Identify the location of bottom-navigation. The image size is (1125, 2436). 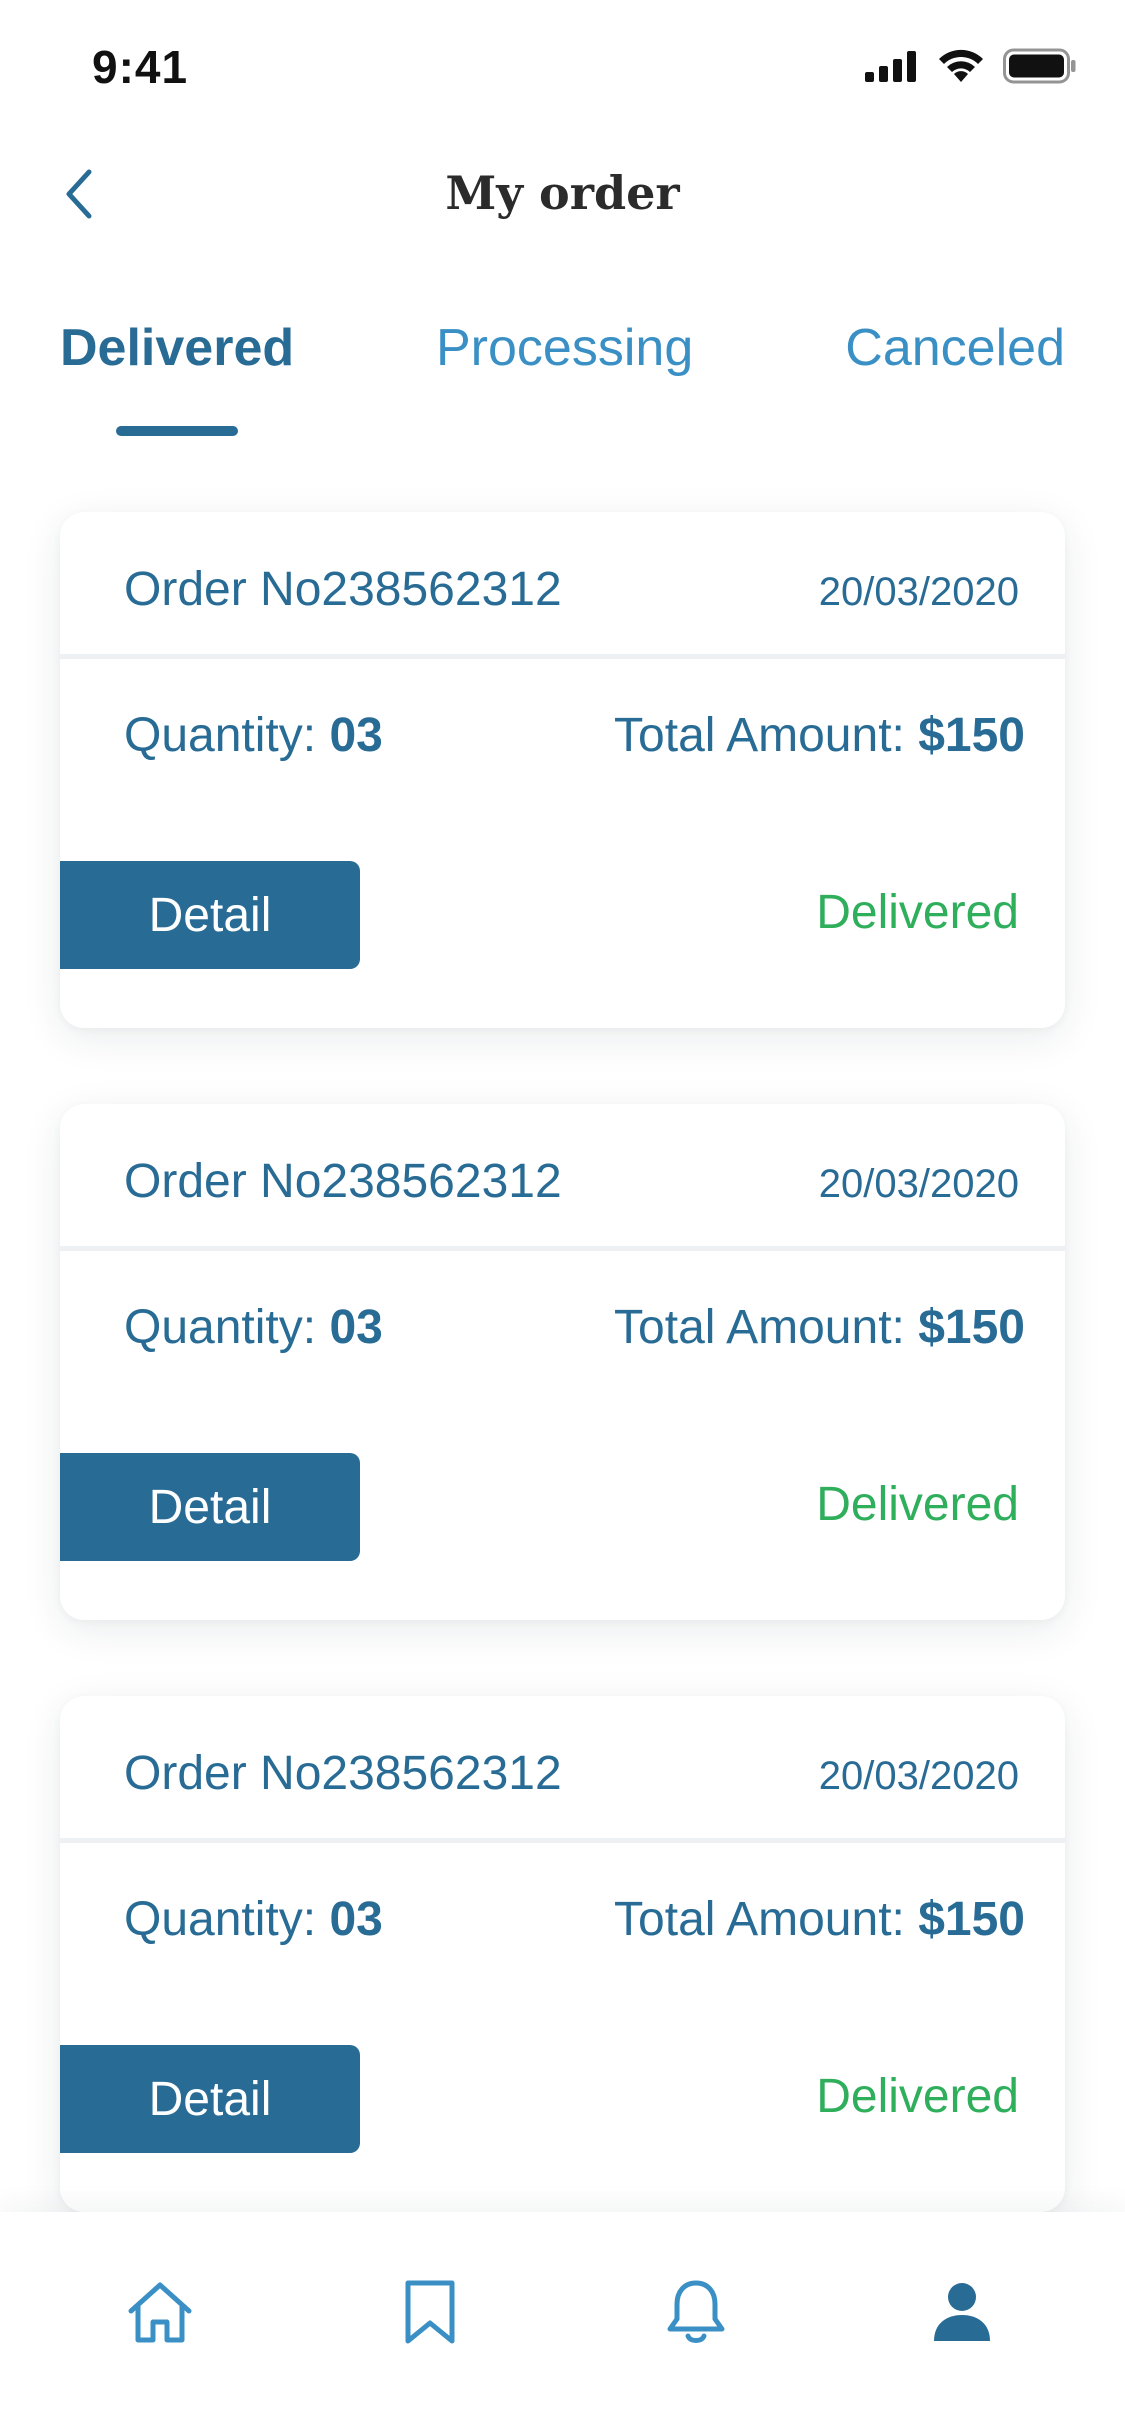
(562, 2324).